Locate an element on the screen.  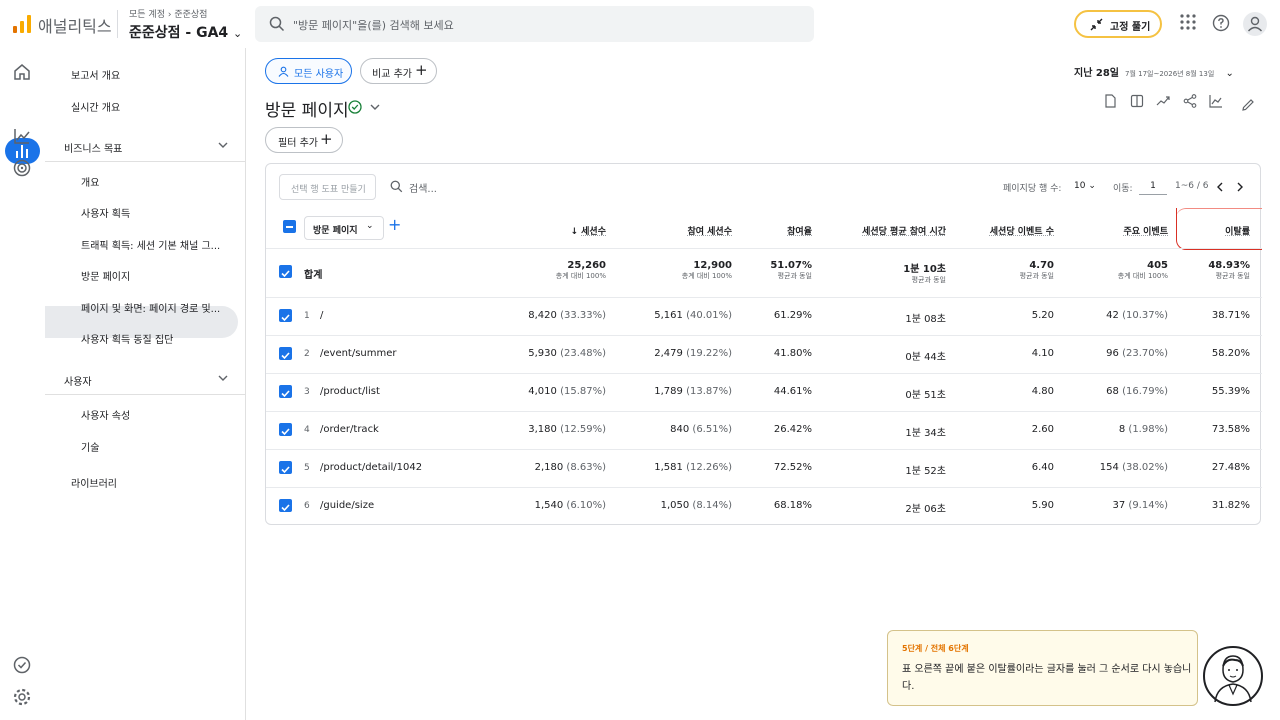
date-range-selector: 지난 28일 7월 17일~2026년 8월 13일 ⌄ is located at coordinates (1154, 71).